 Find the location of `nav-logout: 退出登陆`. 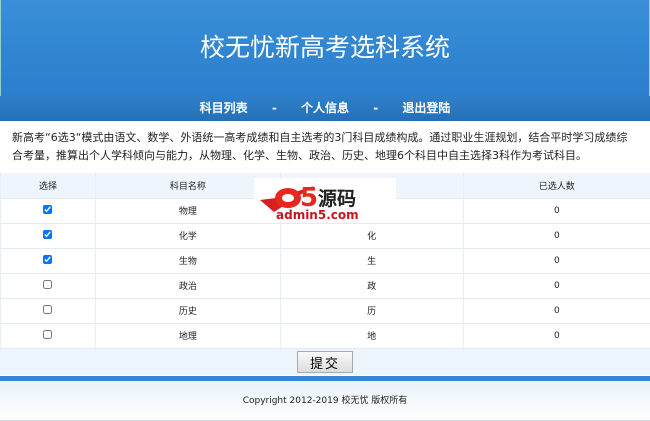

nav-logout: 退出登陆 is located at coordinates (426, 108).